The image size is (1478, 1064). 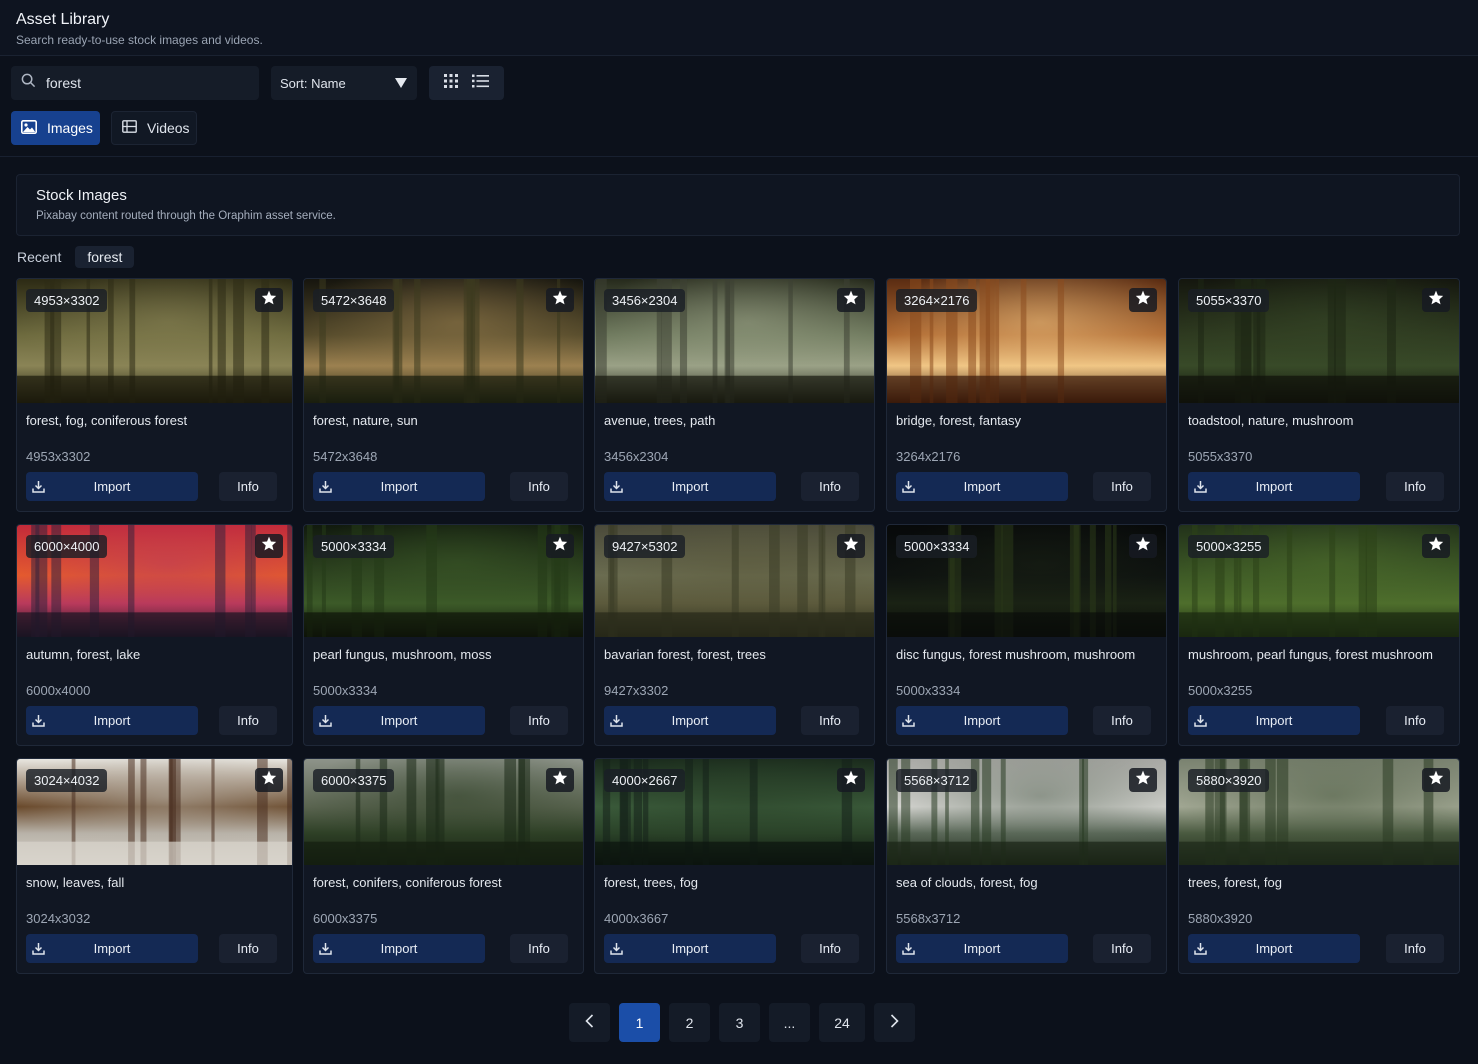 What do you see at coordinates (168, 128) in the screenshot?
I see `tab-videos-label: Videos` at bounding box center [168, 128].